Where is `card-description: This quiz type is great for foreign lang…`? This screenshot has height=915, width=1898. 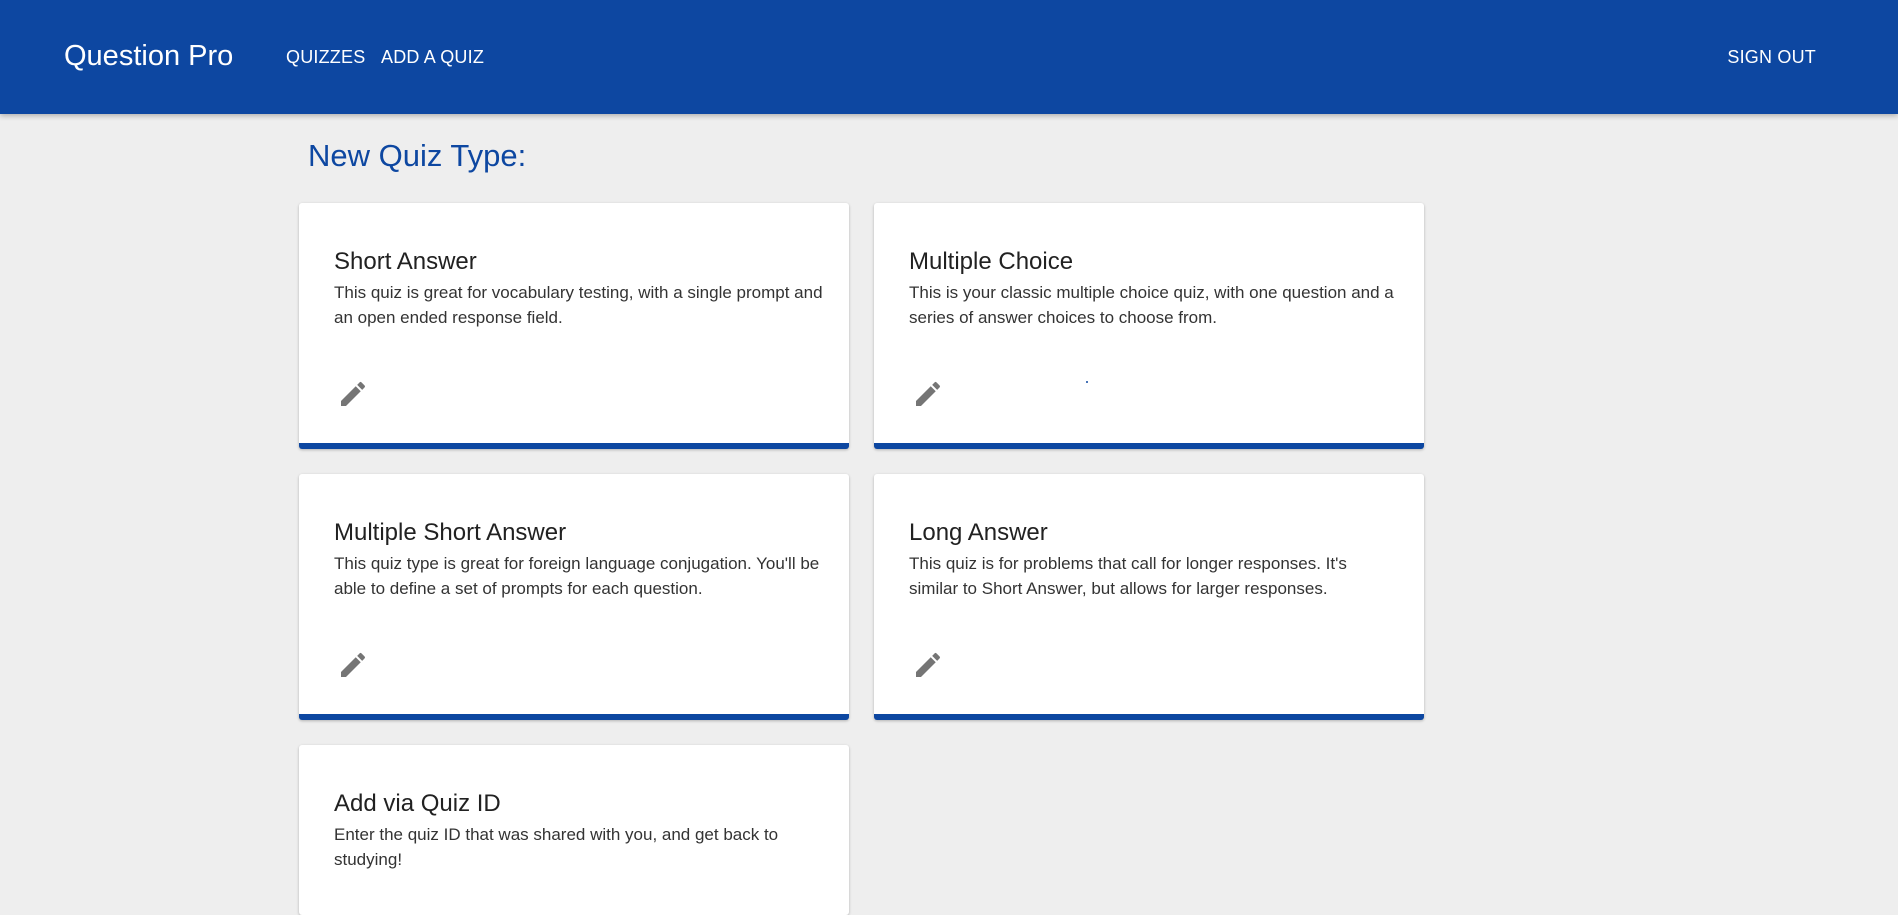
card-description: This quiz type is great for foreign lang… is located at coordinates (577, 576).